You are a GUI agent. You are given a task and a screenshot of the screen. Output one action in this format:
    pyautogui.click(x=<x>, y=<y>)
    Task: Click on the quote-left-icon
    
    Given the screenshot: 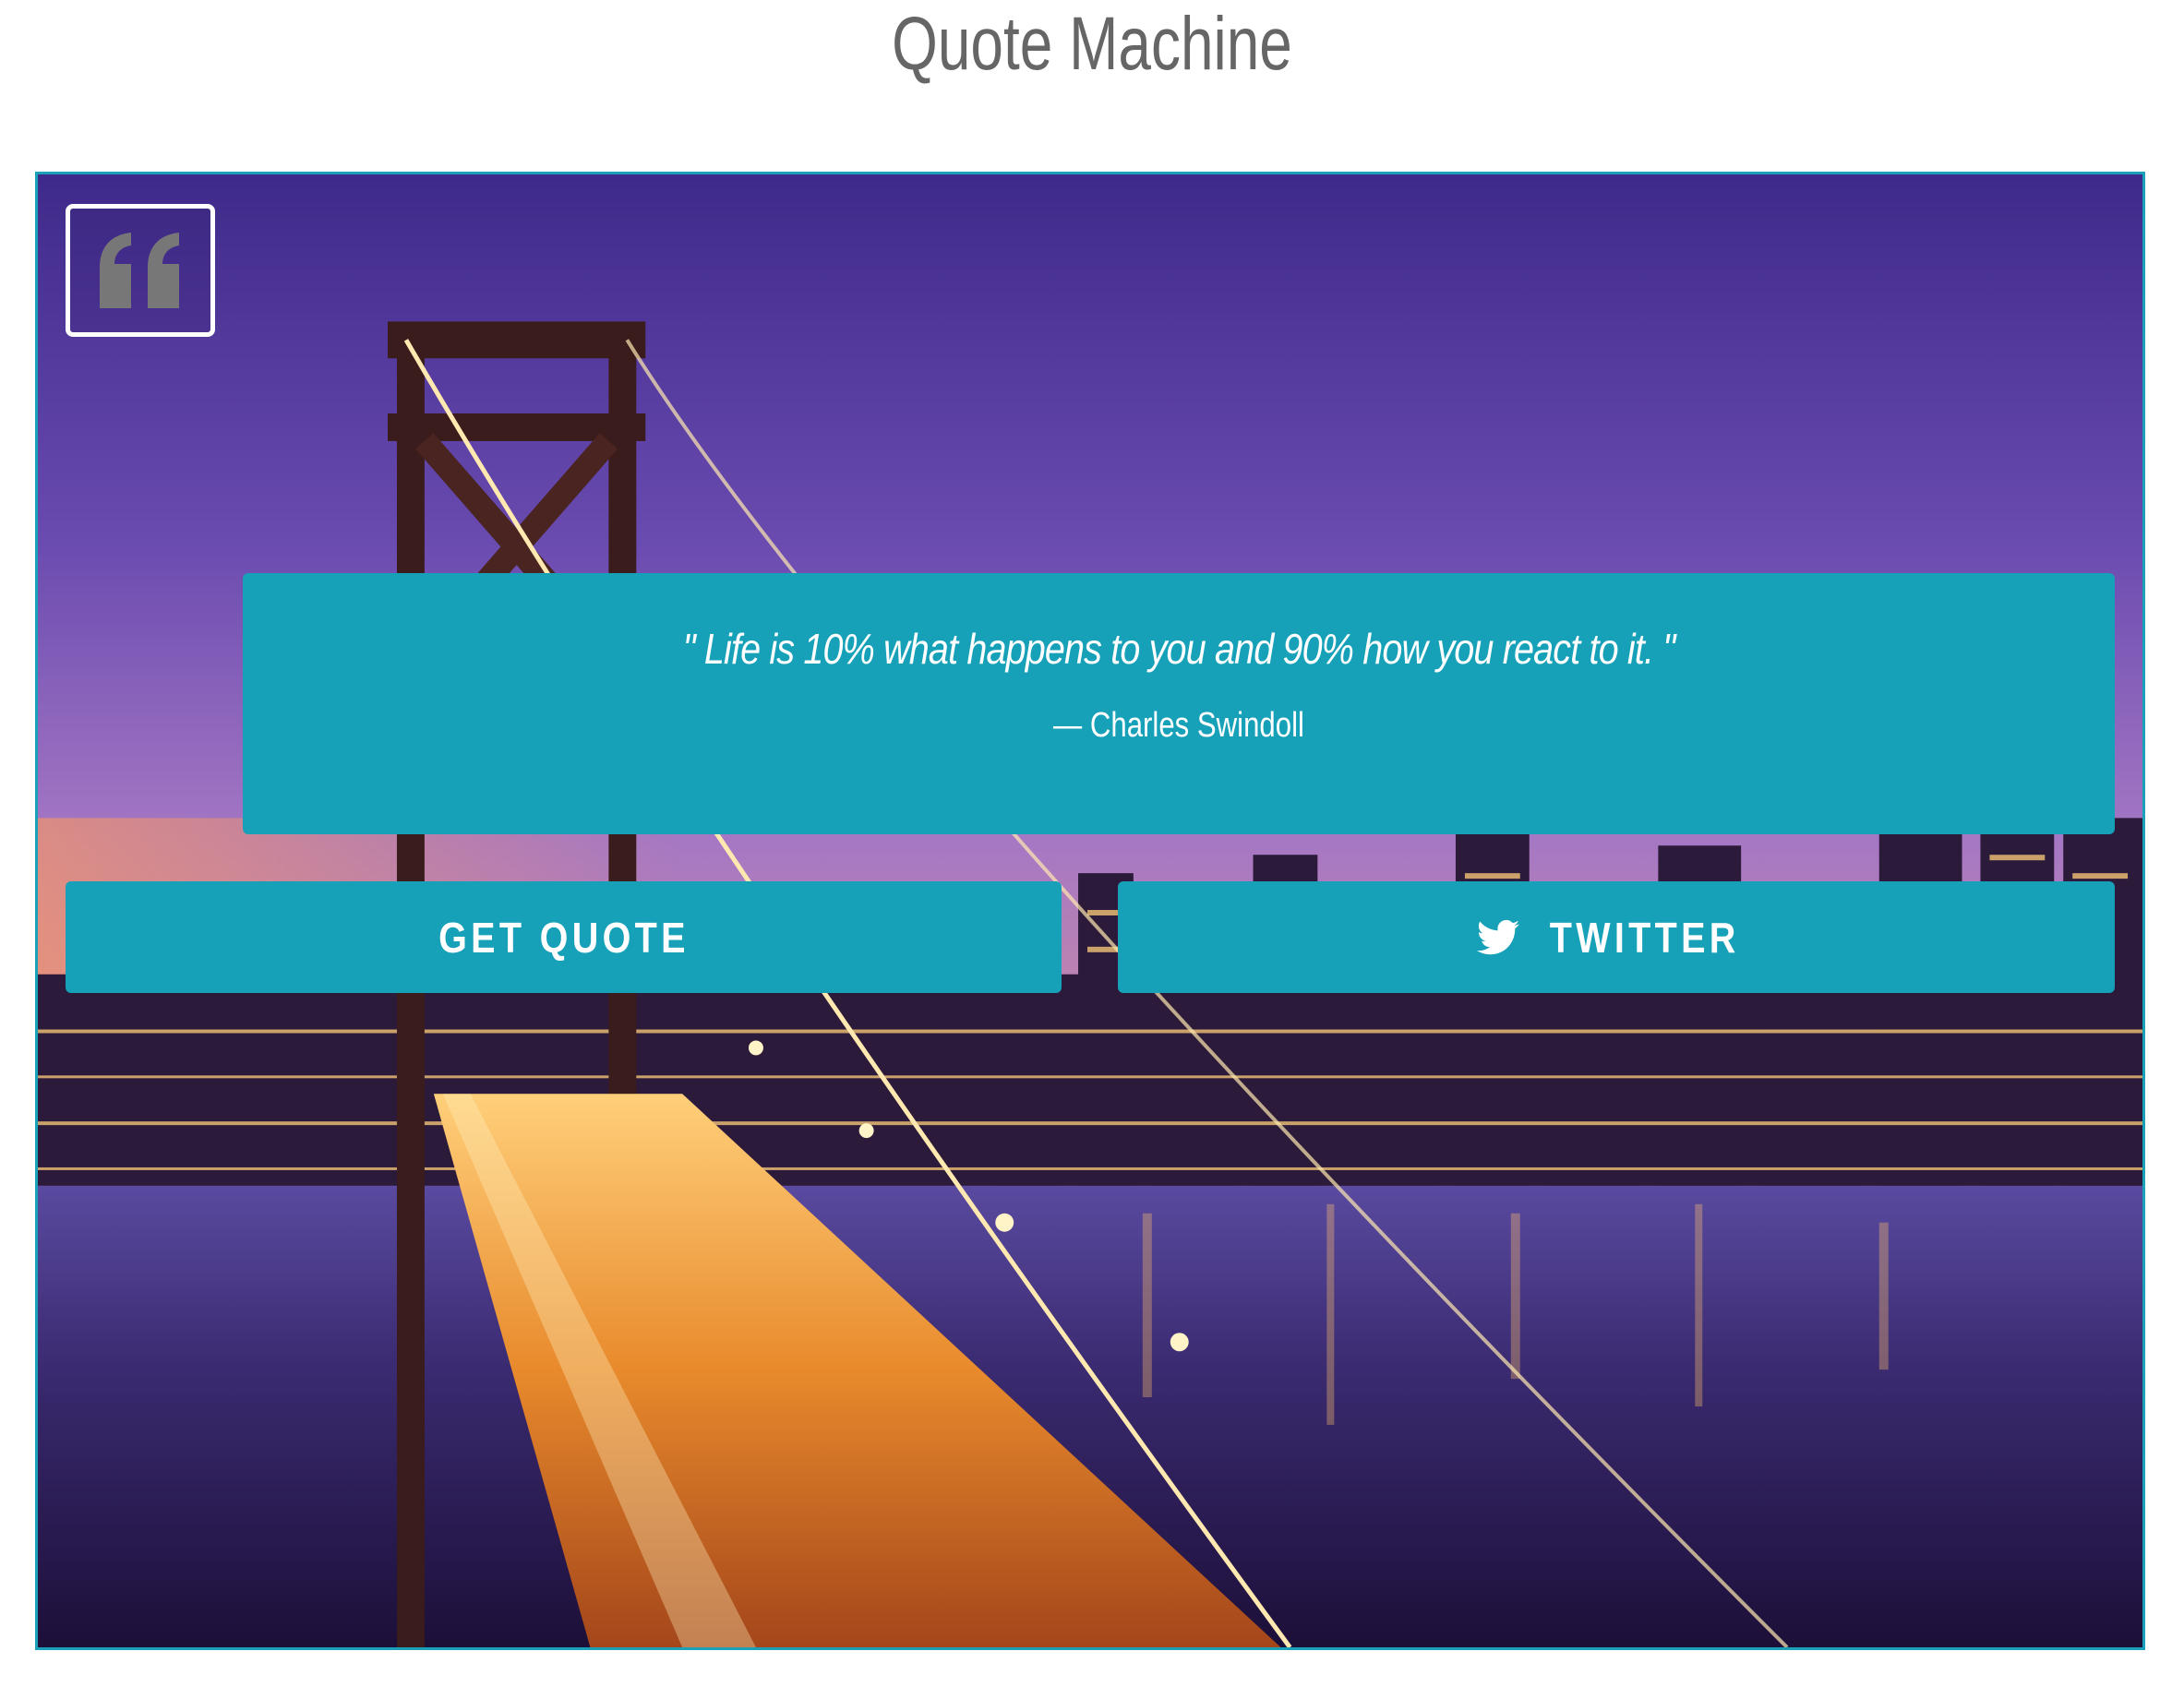 What is the action you would take?
    pyautogui.click(x=139, y=270)
    